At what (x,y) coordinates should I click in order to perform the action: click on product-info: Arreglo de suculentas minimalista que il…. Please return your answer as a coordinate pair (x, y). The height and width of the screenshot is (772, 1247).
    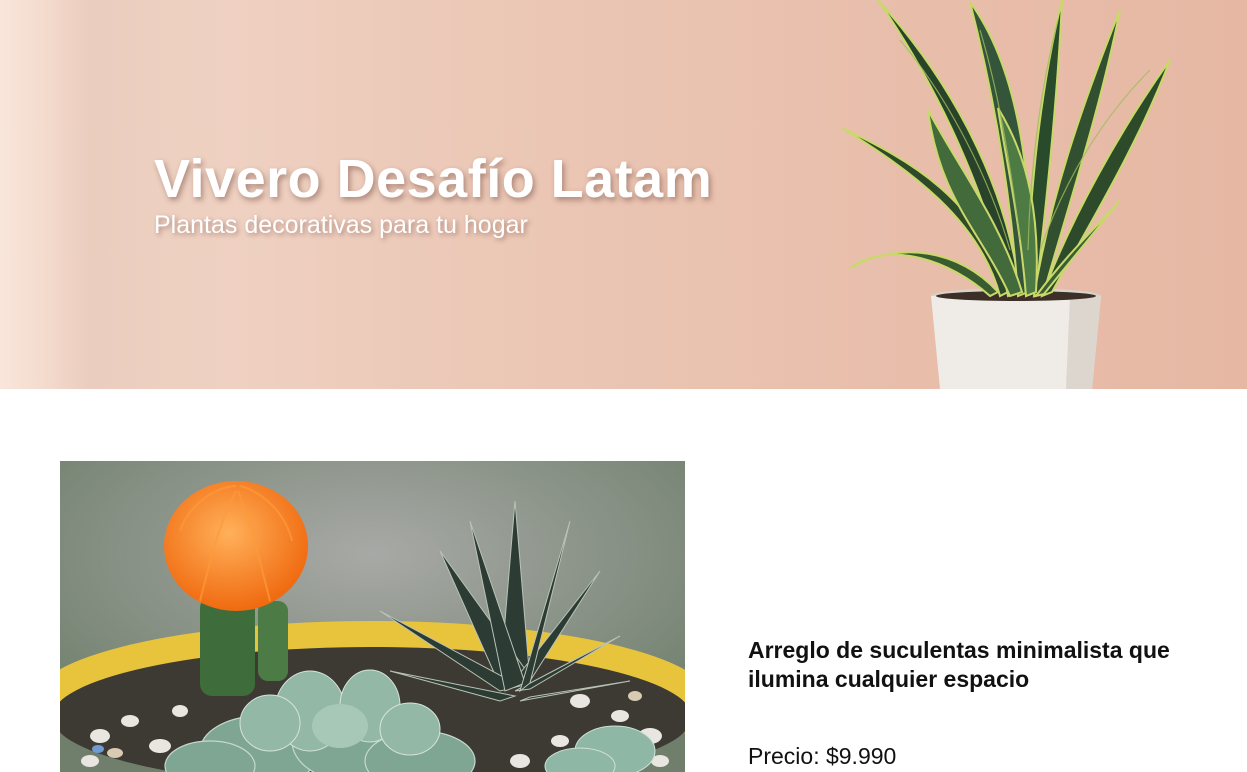
    Looking at the image, I should click on (983, 703).